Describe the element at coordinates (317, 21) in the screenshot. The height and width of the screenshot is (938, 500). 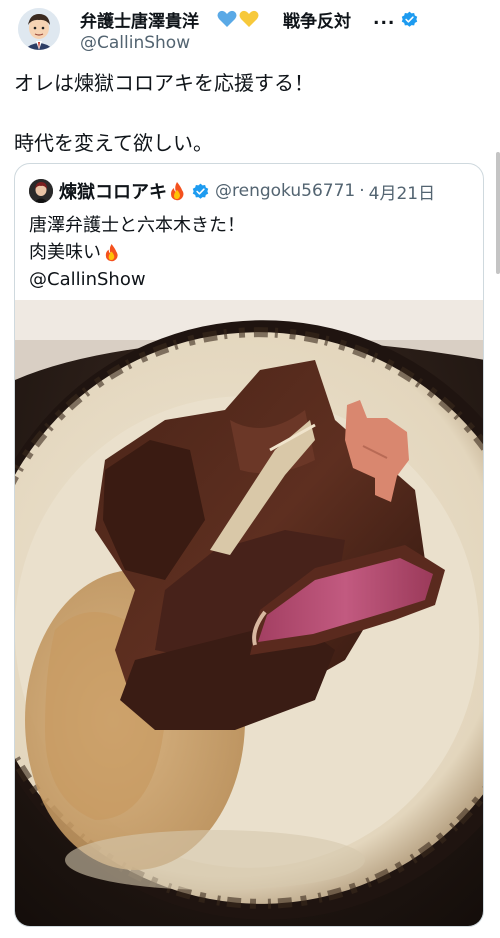
I see `author-slogan: 戦争反対` at that location.